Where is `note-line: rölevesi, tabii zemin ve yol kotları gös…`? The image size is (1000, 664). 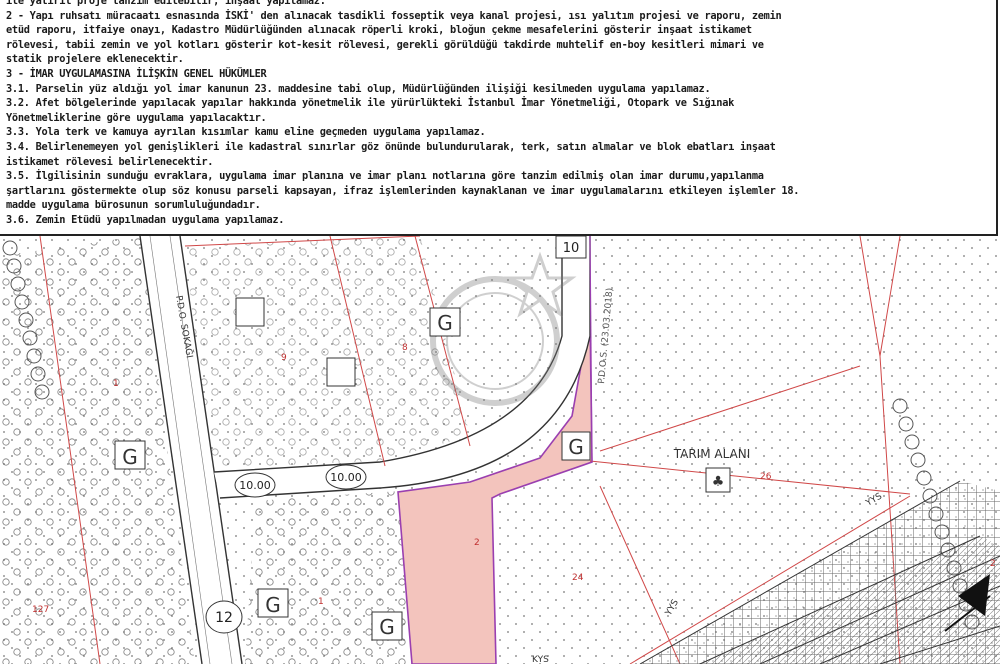
note-line: rölevesi, tabii zemin ve yol kotları gös… is located at coordinates (385, 44).